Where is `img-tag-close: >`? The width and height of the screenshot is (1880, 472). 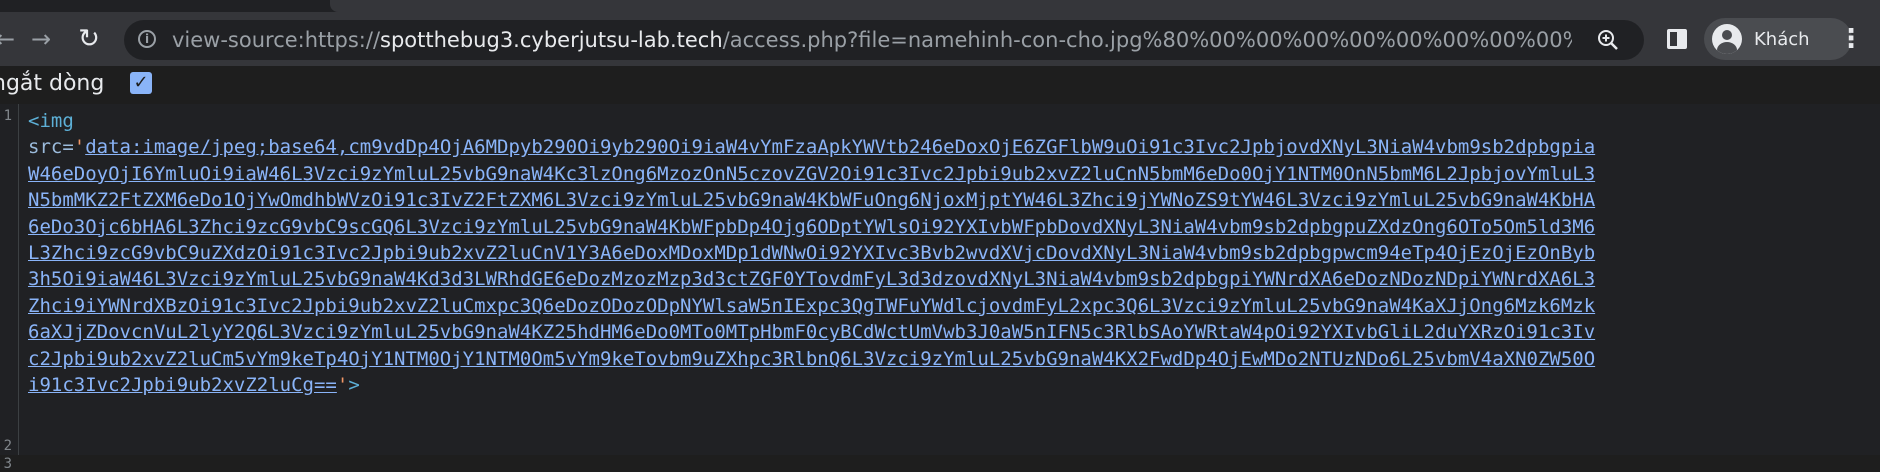
img-tag-close: > is located at coordinates (354, 385).